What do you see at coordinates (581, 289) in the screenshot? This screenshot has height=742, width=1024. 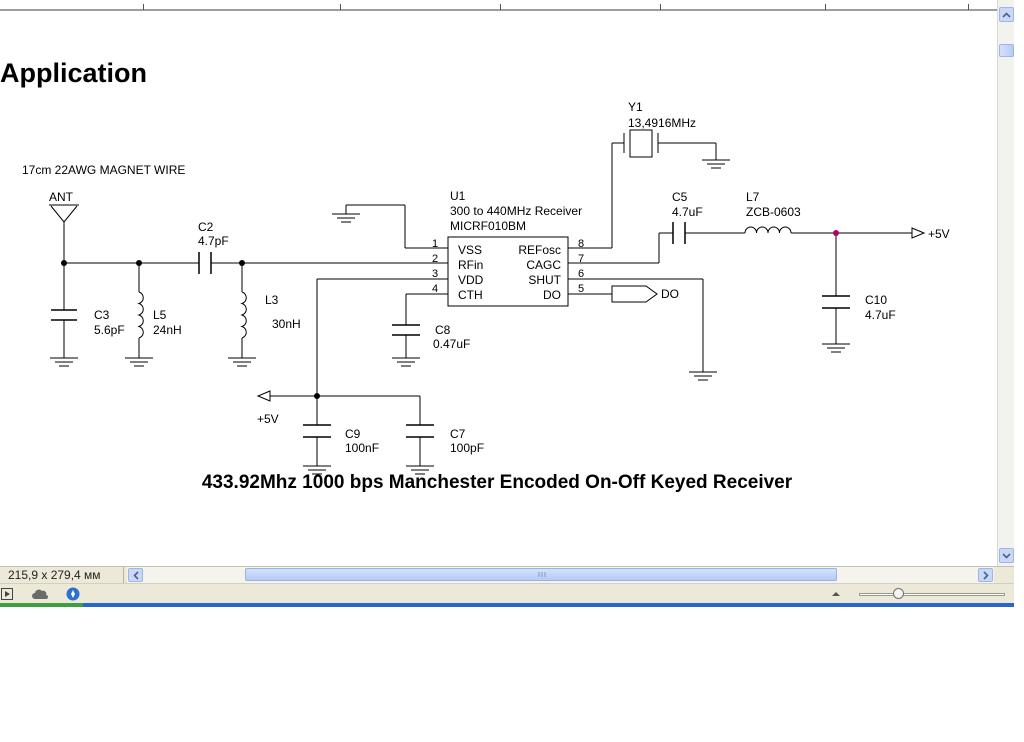 I see `u1-pin-number: 5` at bounding box center [581, 289].